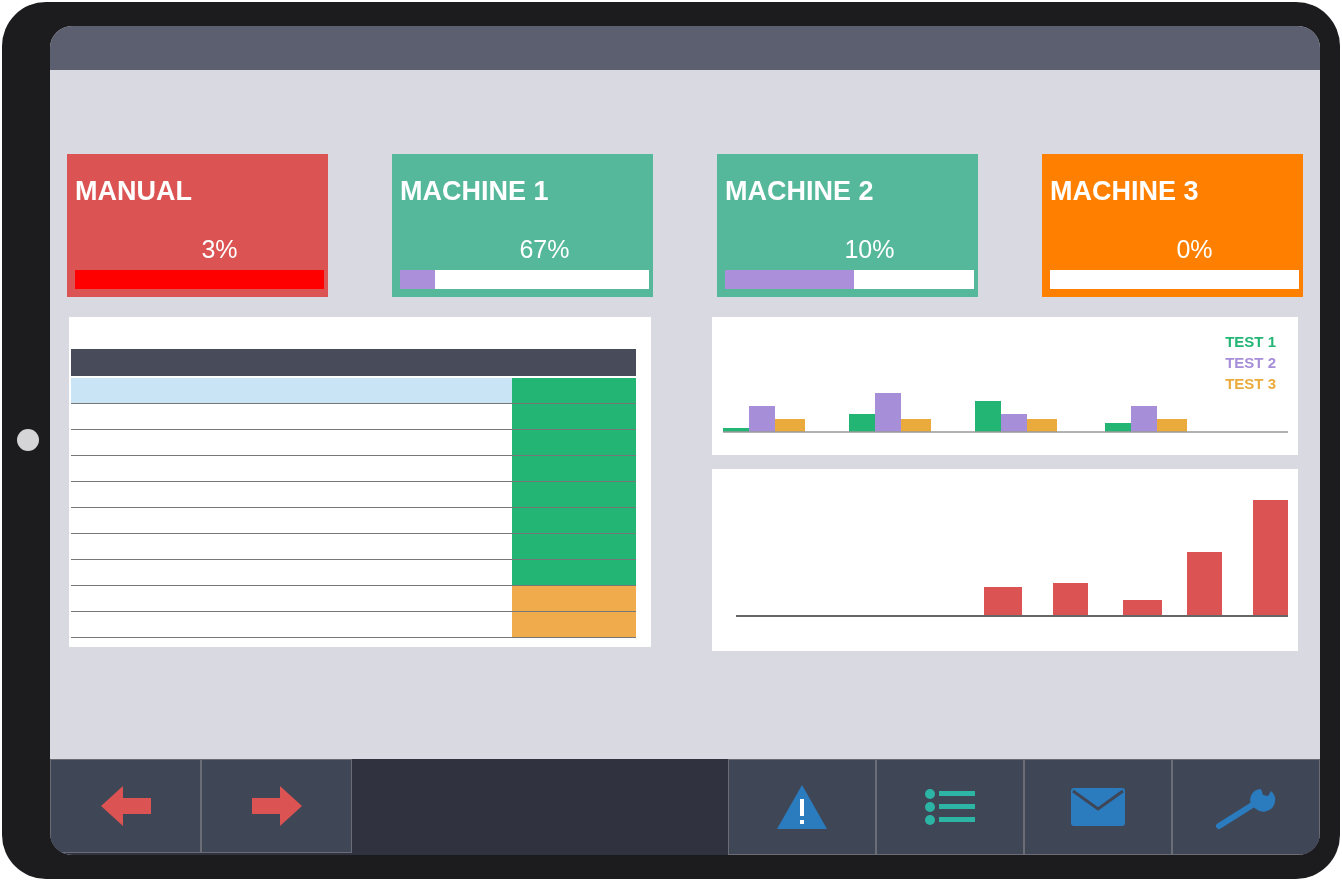 The width and height of the screenshot is (1342, 881). Describe the element at coordinates (1098, 807) in the screenshot. I see `mail-icon` at that location.